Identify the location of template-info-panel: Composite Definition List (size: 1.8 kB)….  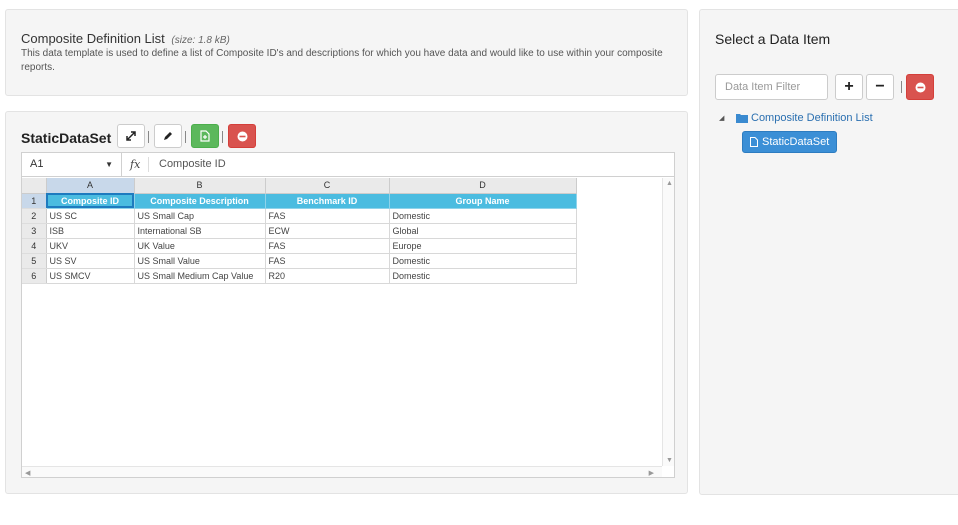
(346, 52).